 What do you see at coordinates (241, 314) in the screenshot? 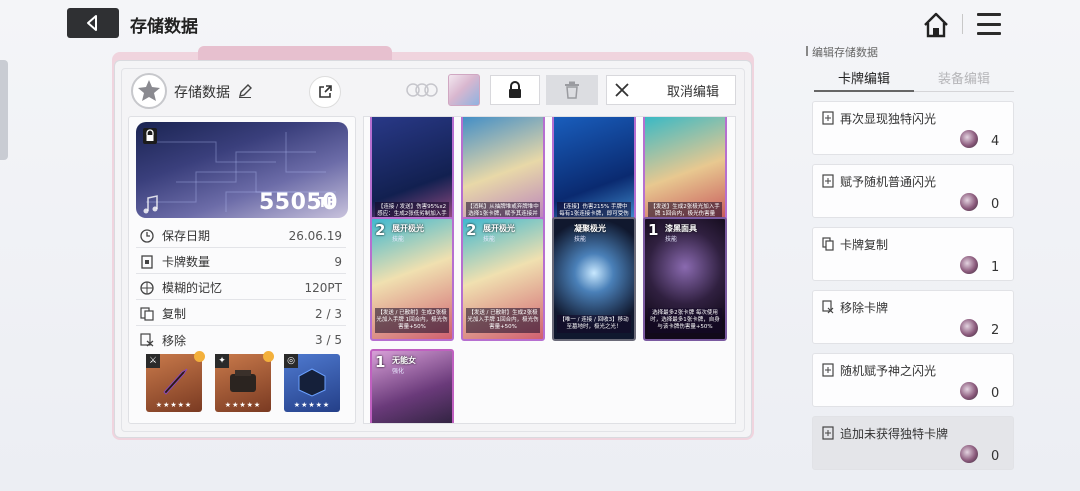
I see `stat-row-copy: 复制 2 / 3` at bounding box center [241, 314].